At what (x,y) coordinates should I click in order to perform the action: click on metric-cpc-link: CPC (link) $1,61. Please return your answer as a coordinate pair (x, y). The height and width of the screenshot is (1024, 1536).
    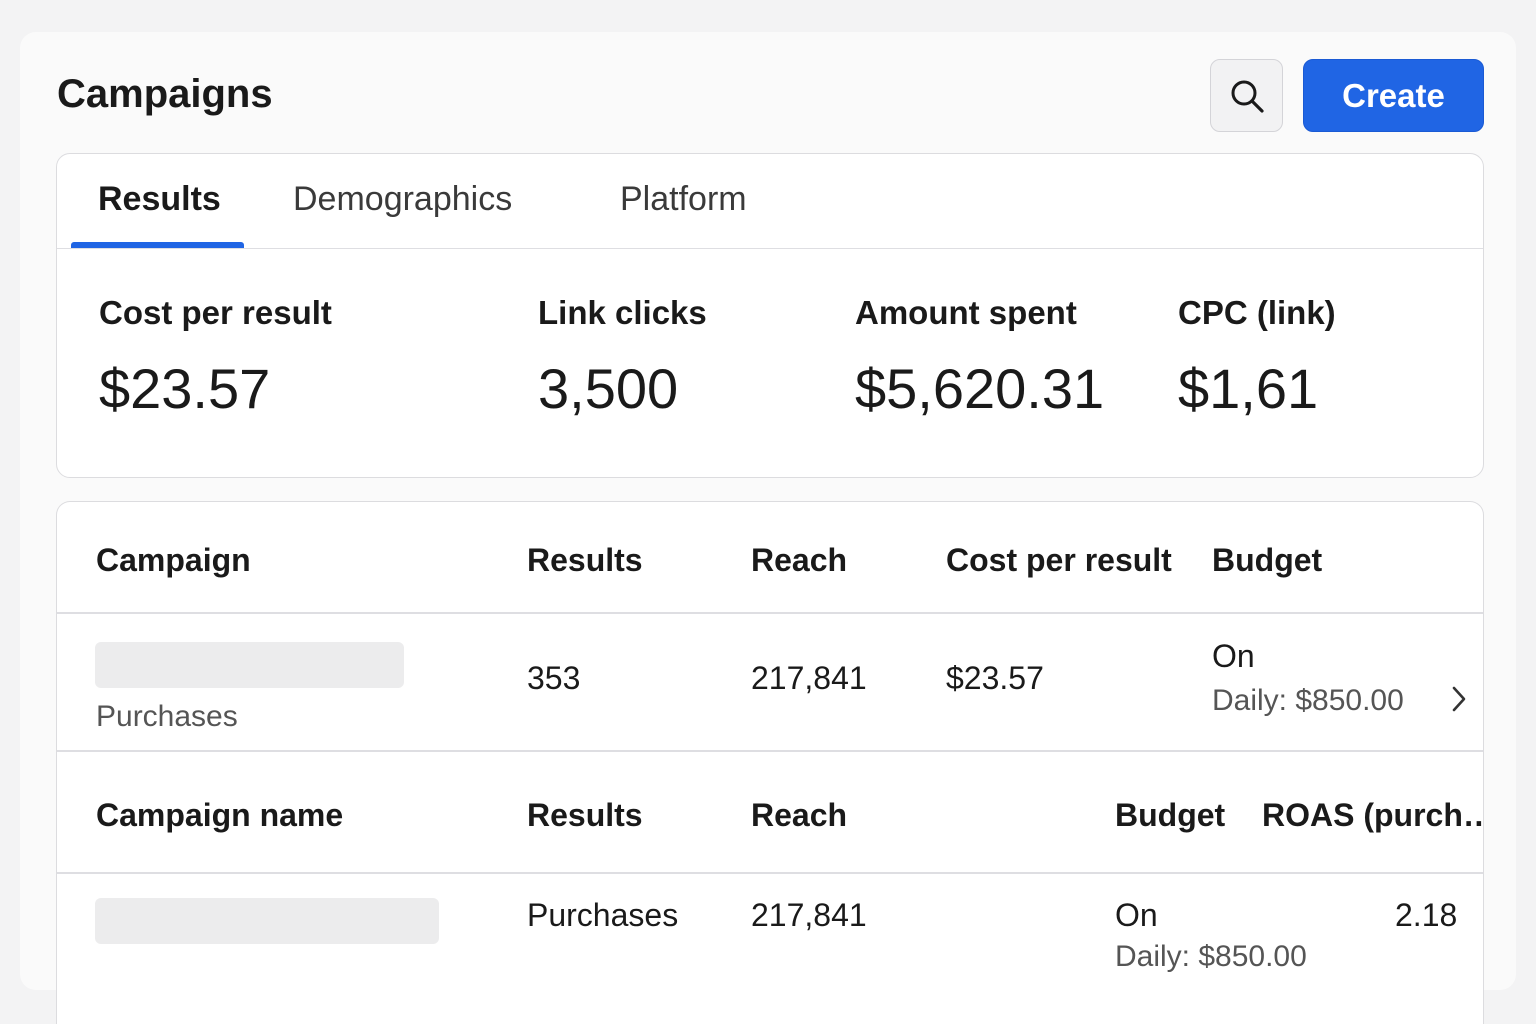
    Looking at the image, I should click on (1257, 357).